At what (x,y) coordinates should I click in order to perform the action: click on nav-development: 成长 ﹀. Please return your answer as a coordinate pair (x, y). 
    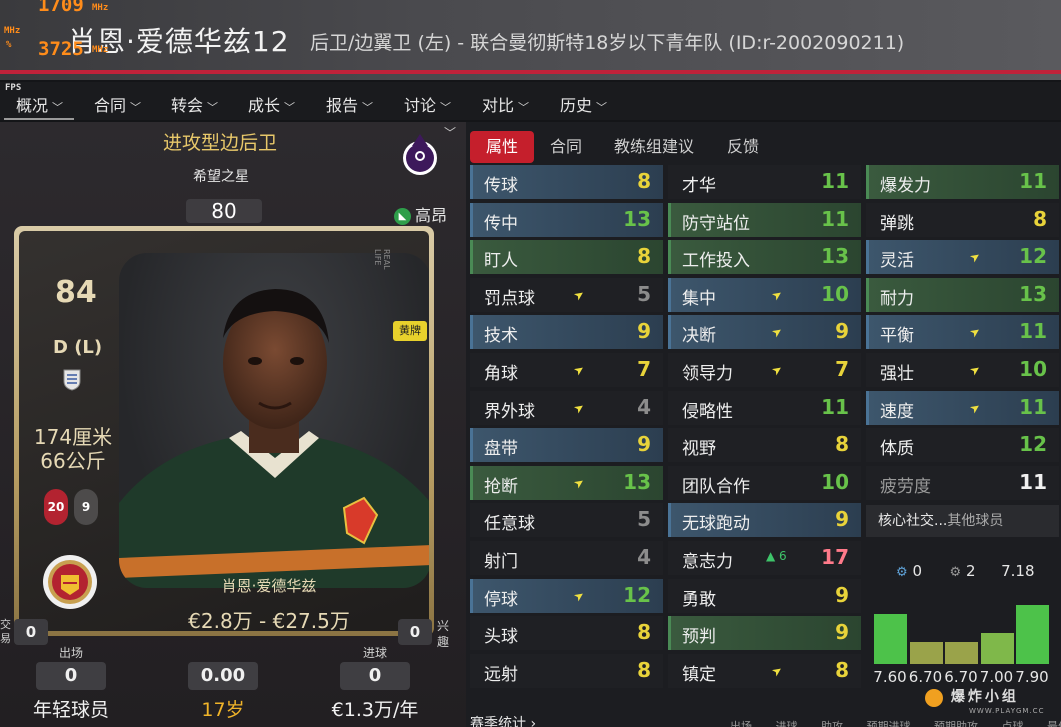
    Looking at the image, I should click on (271, 104).